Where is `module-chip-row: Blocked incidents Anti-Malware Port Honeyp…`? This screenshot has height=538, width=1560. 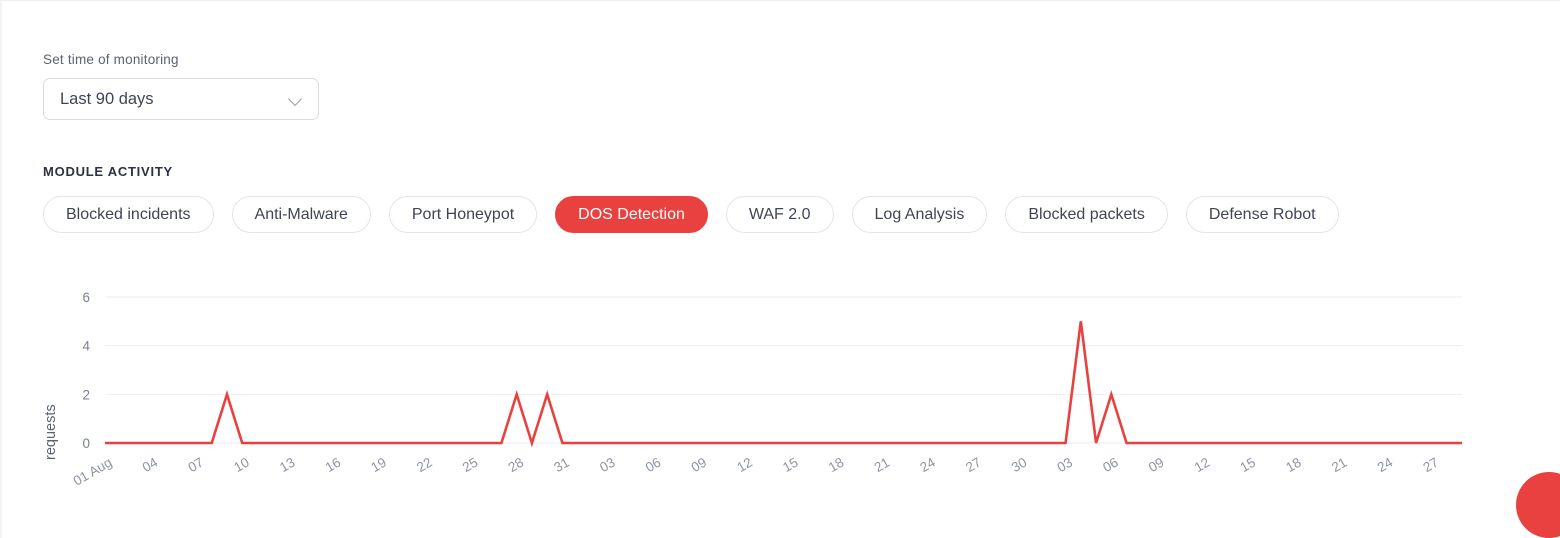 module-chip-row: Blocked incidents Anti-Malware Port Honeyp… is located at coordinates (691, 214).